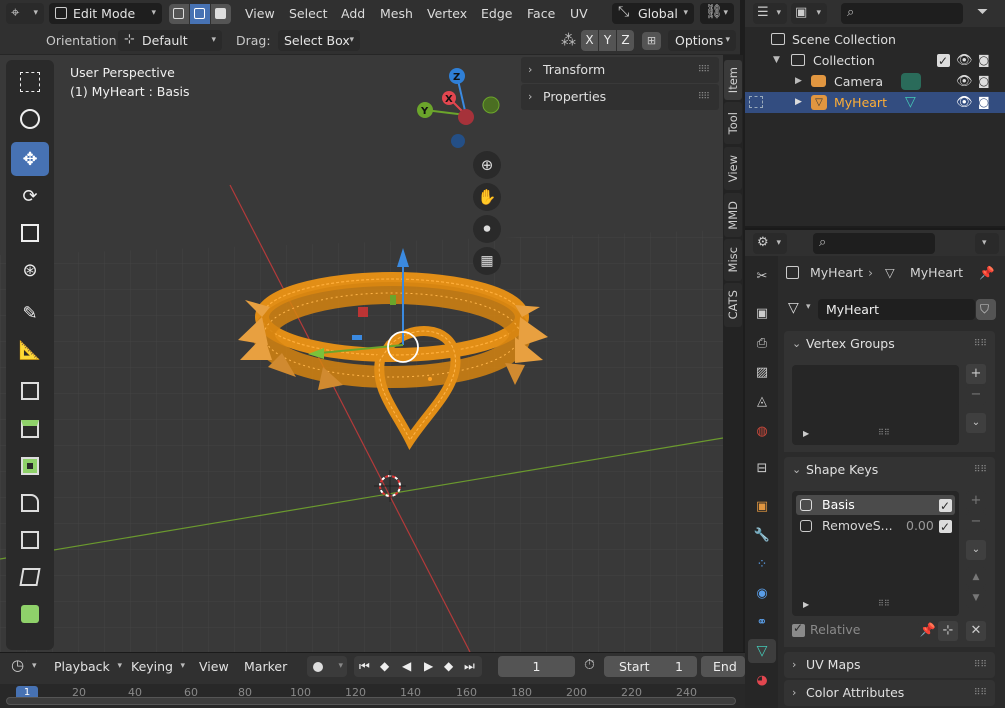 This screenshot has height=708, width=1005. I want to click on drag-select: Select Box ▾, so click(319, 40).